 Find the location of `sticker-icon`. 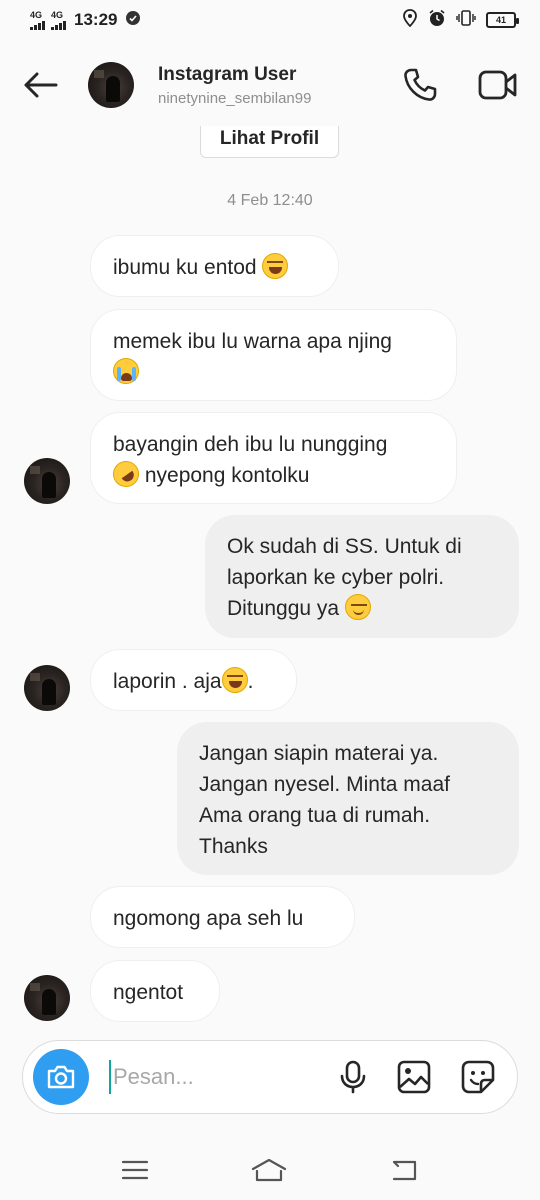

sticker-icon is located at coordinates (478, 1077).